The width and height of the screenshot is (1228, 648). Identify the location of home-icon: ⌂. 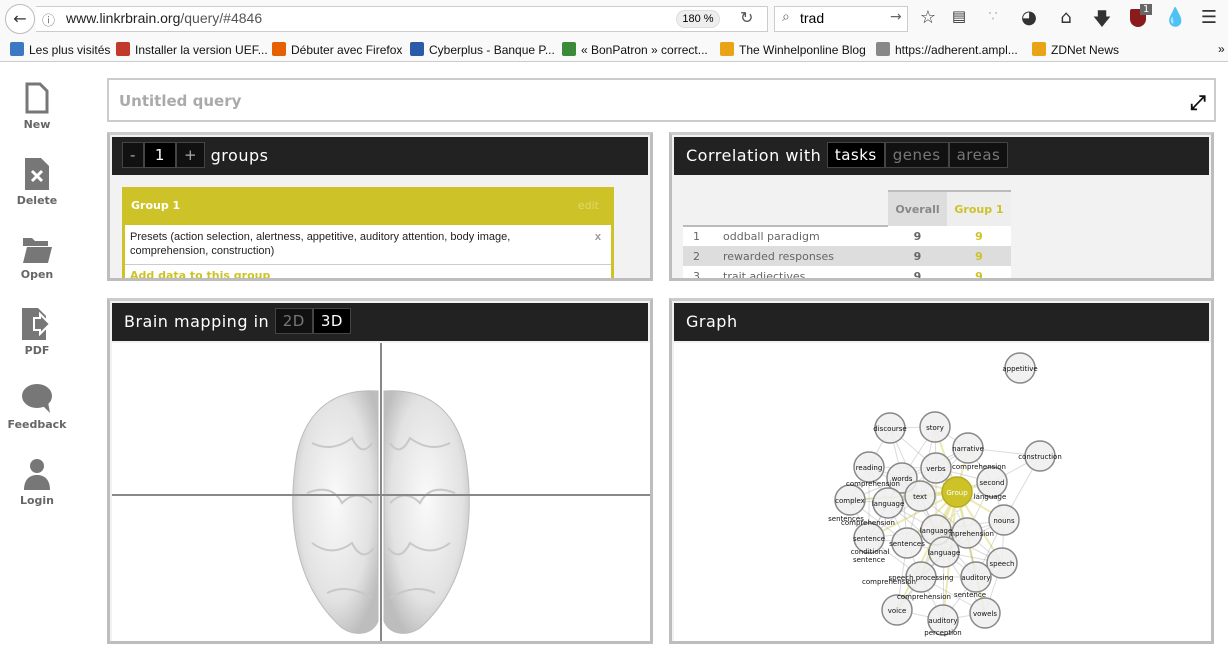
(1066, 17).